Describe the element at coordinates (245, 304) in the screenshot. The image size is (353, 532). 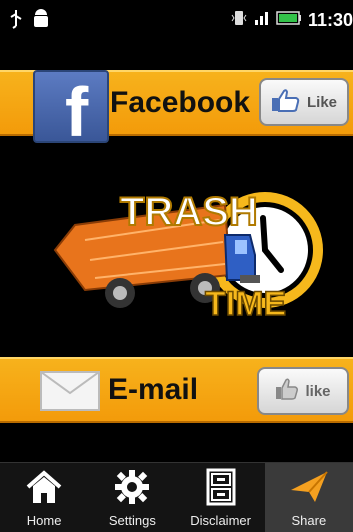
I see `logo-time-text: TIME` at that location.